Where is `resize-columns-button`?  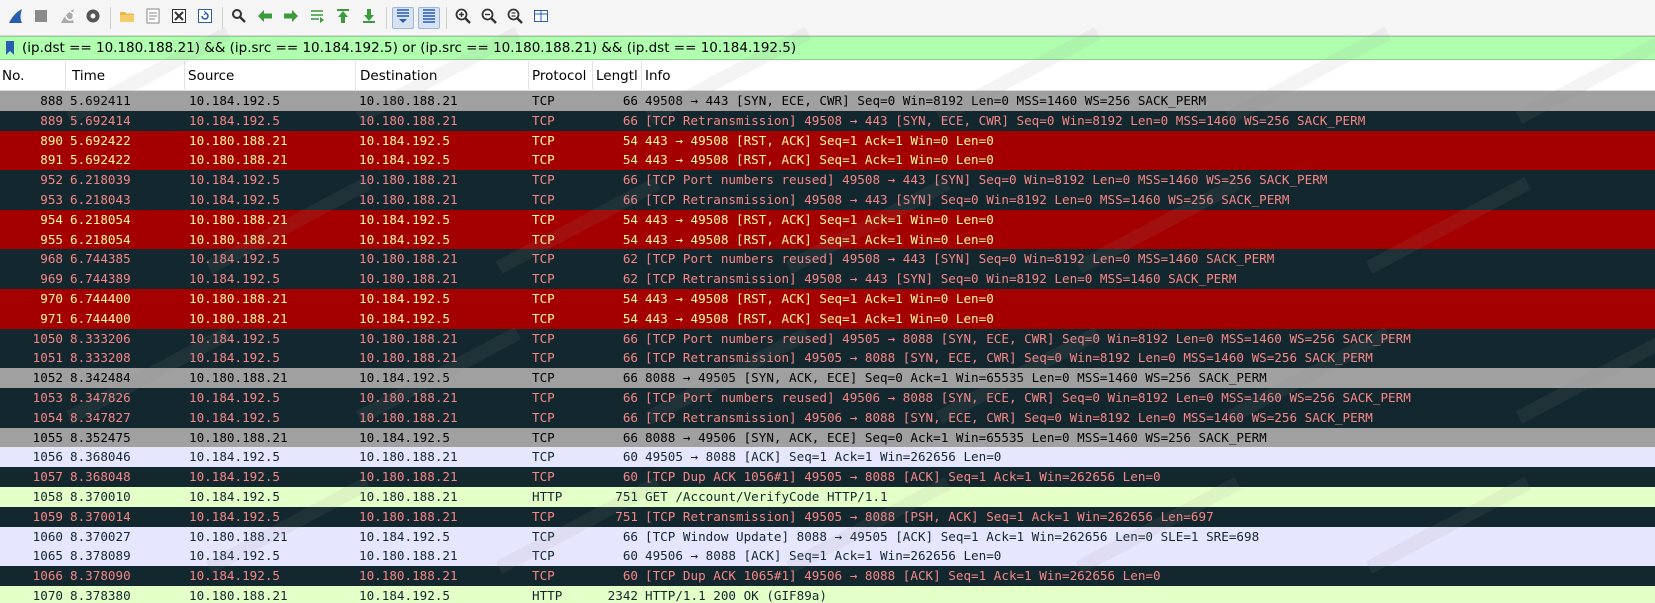 resize-columns-button is located at coordinates (541, 18).